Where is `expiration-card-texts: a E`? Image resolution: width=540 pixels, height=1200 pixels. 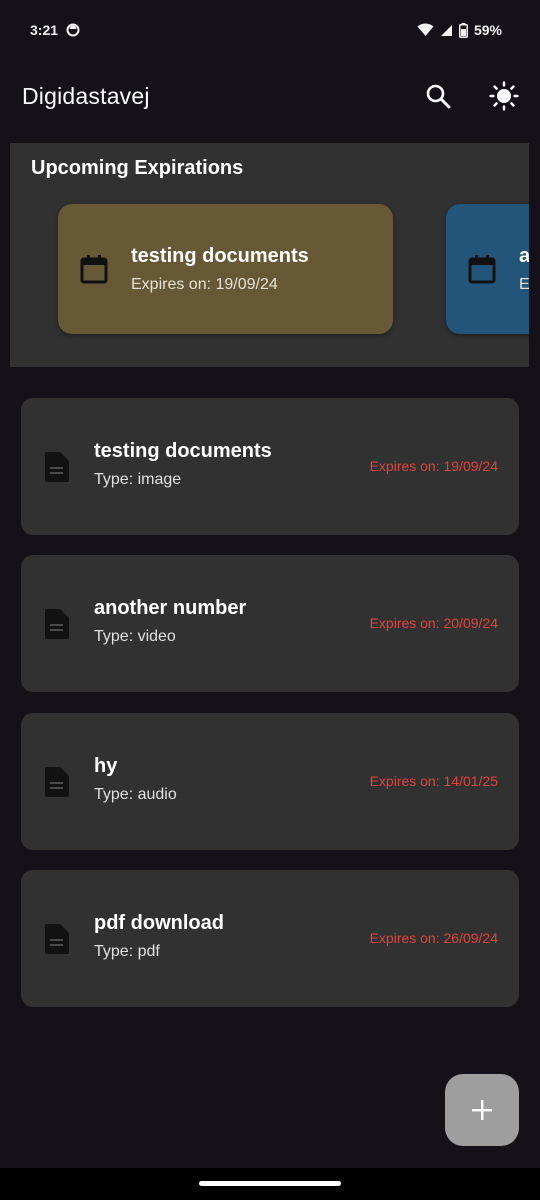 expiration-card-texts: a E is located at coordinates (524, 269).